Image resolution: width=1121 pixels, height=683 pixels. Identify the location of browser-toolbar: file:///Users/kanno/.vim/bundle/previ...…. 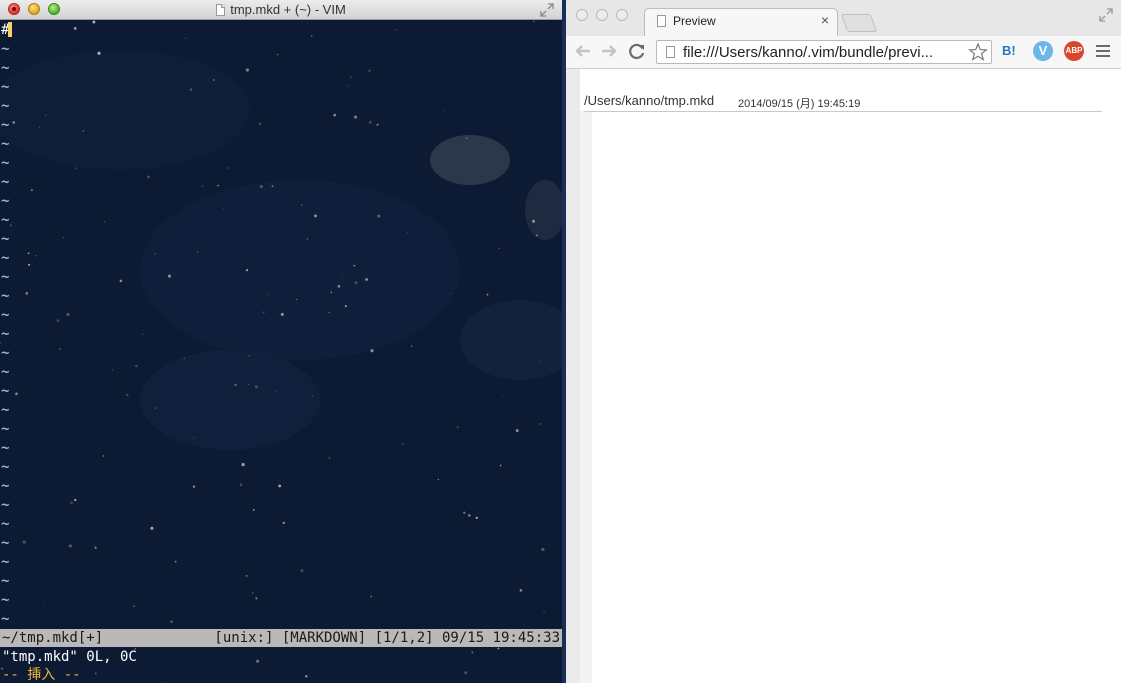
(843, 52).